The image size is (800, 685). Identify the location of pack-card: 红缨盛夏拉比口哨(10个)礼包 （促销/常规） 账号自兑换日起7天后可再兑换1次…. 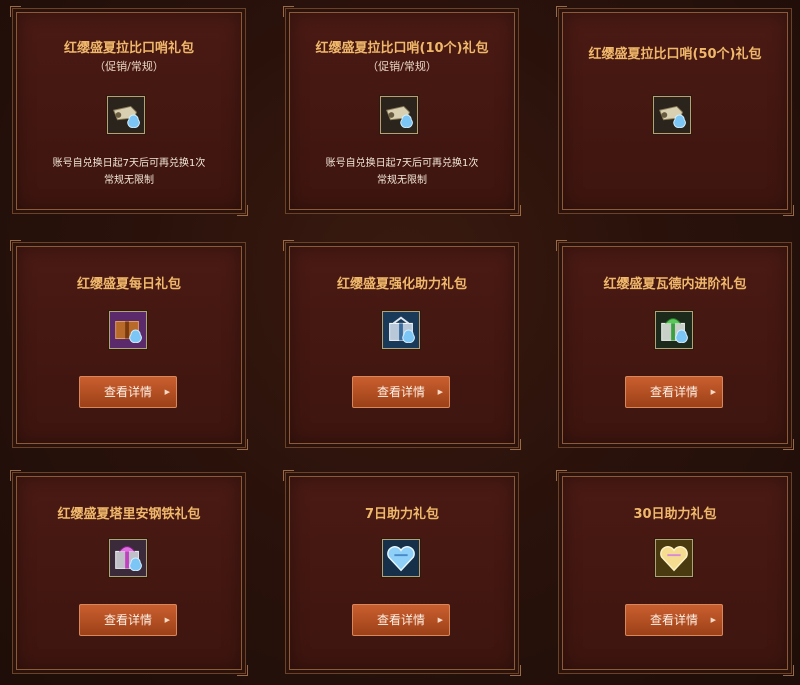
(402, 111).